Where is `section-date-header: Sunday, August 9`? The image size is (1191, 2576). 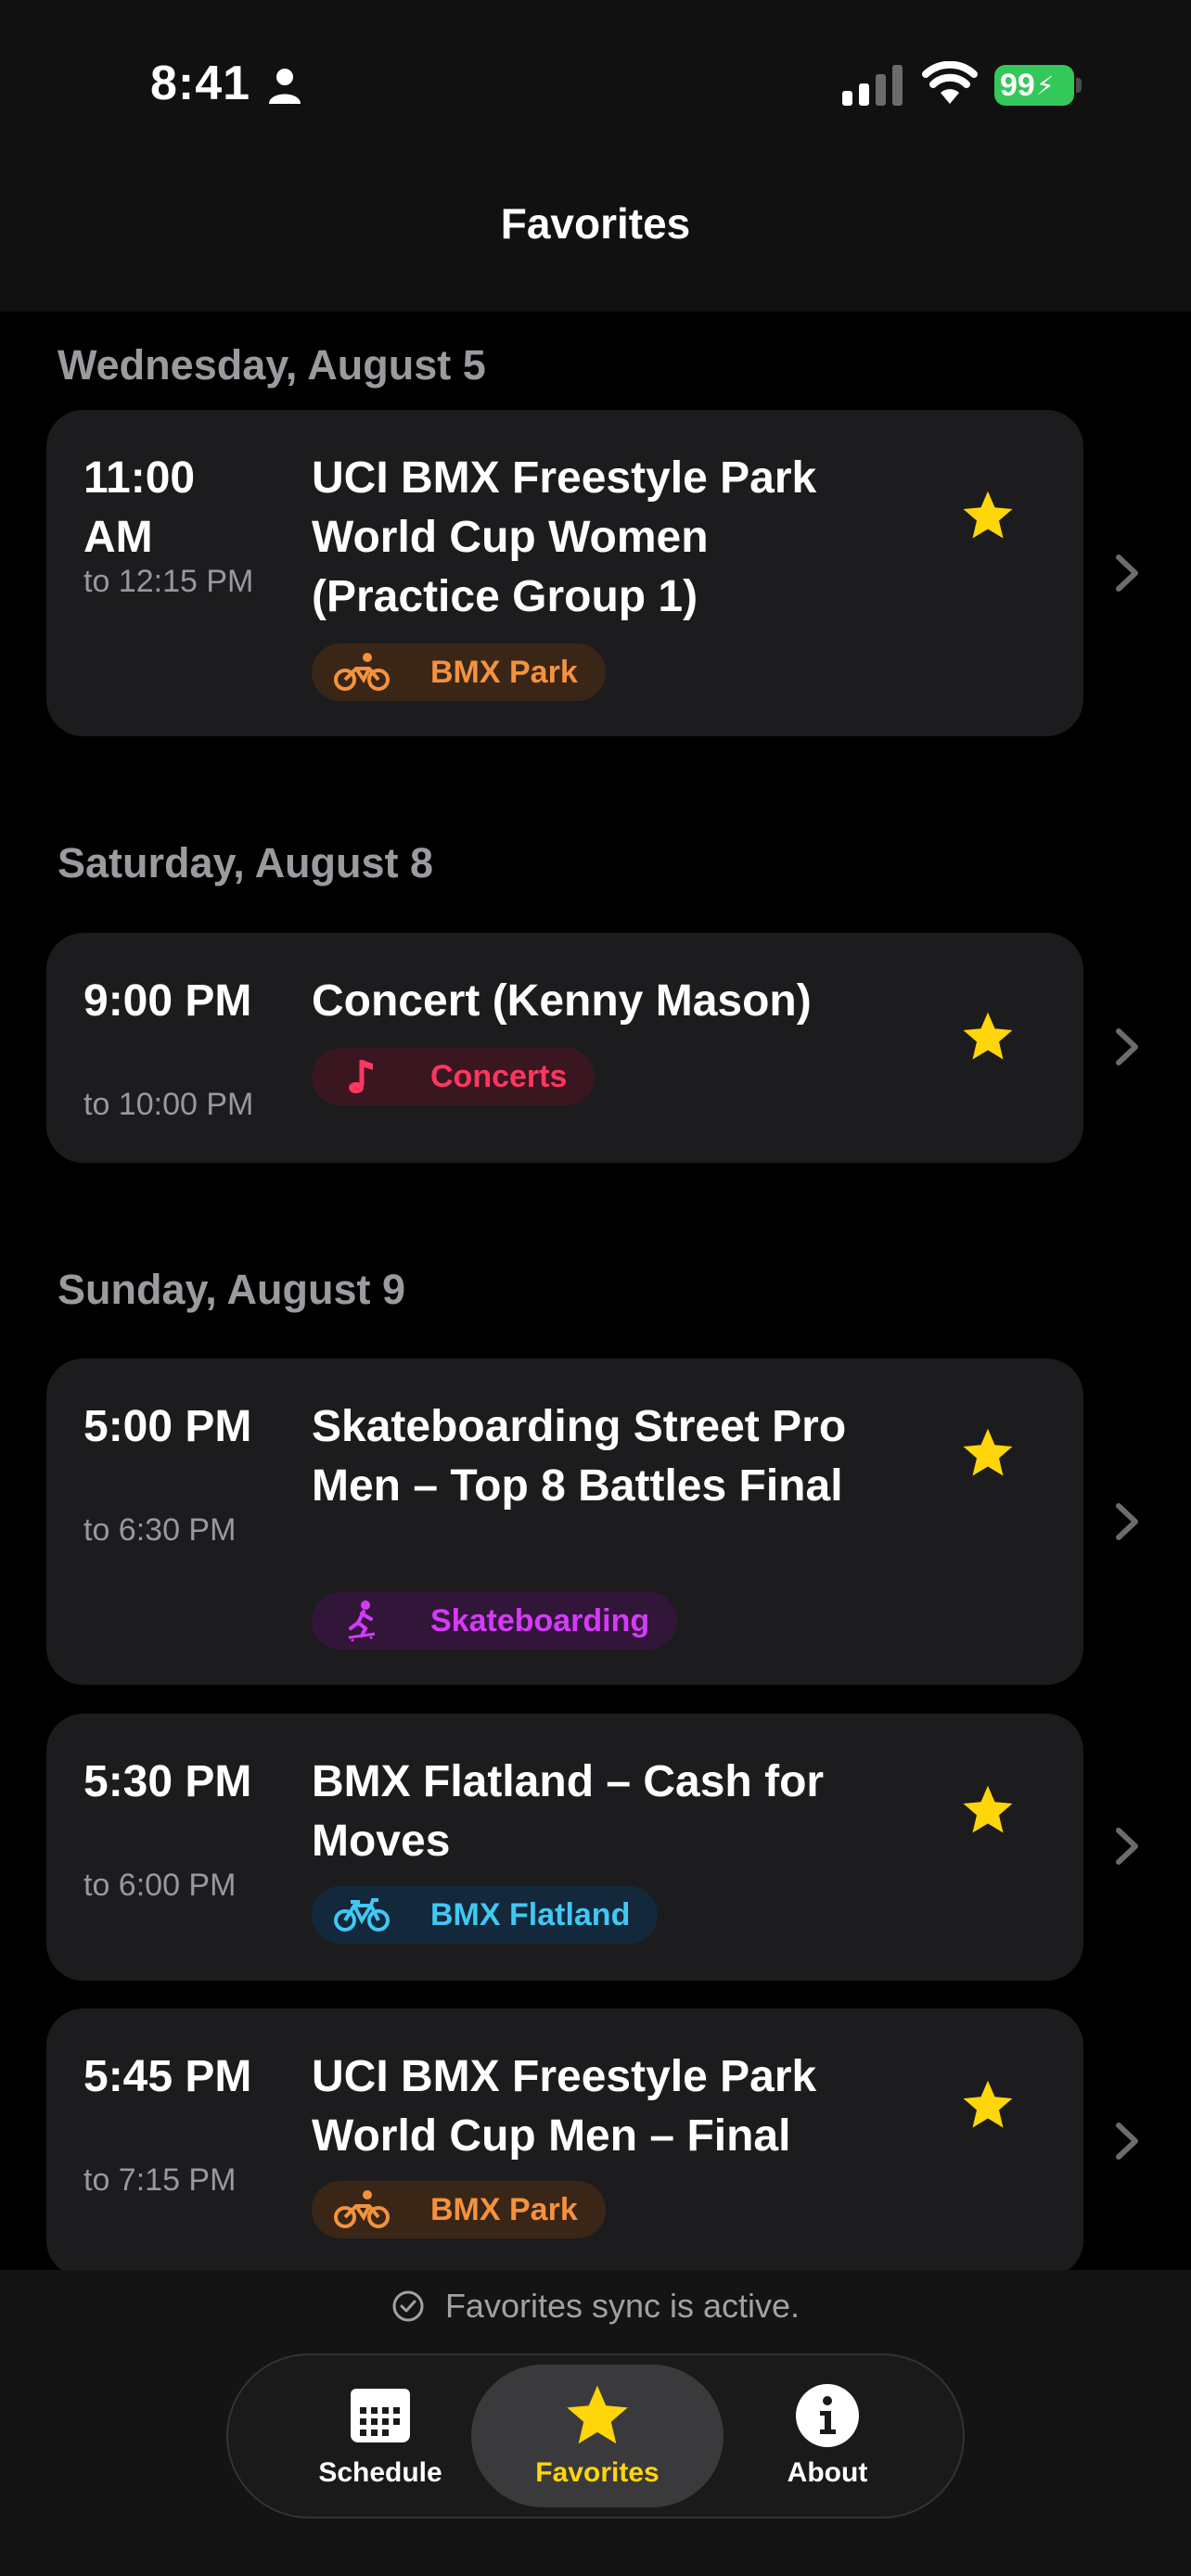
section-date-header: Sunday, August 9 is located at coordinates (232, 1290).